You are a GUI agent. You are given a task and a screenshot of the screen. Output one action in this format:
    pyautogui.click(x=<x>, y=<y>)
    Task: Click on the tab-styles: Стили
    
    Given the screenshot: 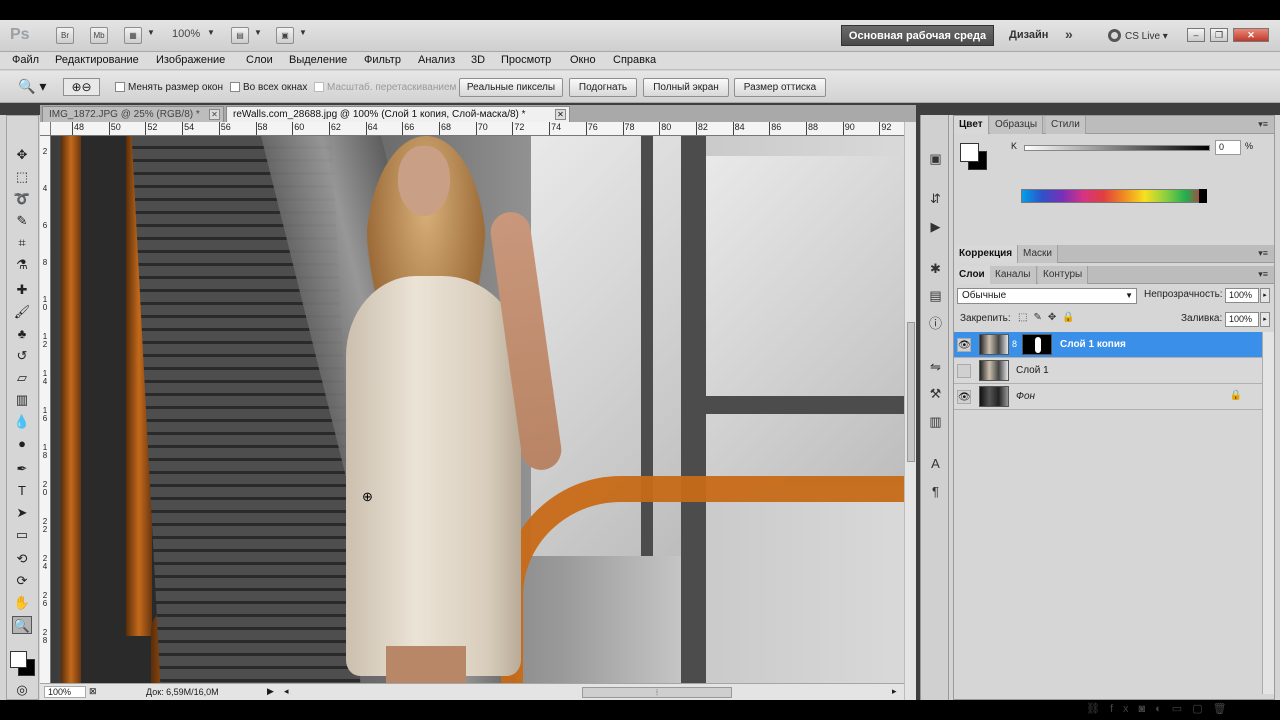 What is the action you would take?
    pyautogui.click(x=1066, y=125)
    